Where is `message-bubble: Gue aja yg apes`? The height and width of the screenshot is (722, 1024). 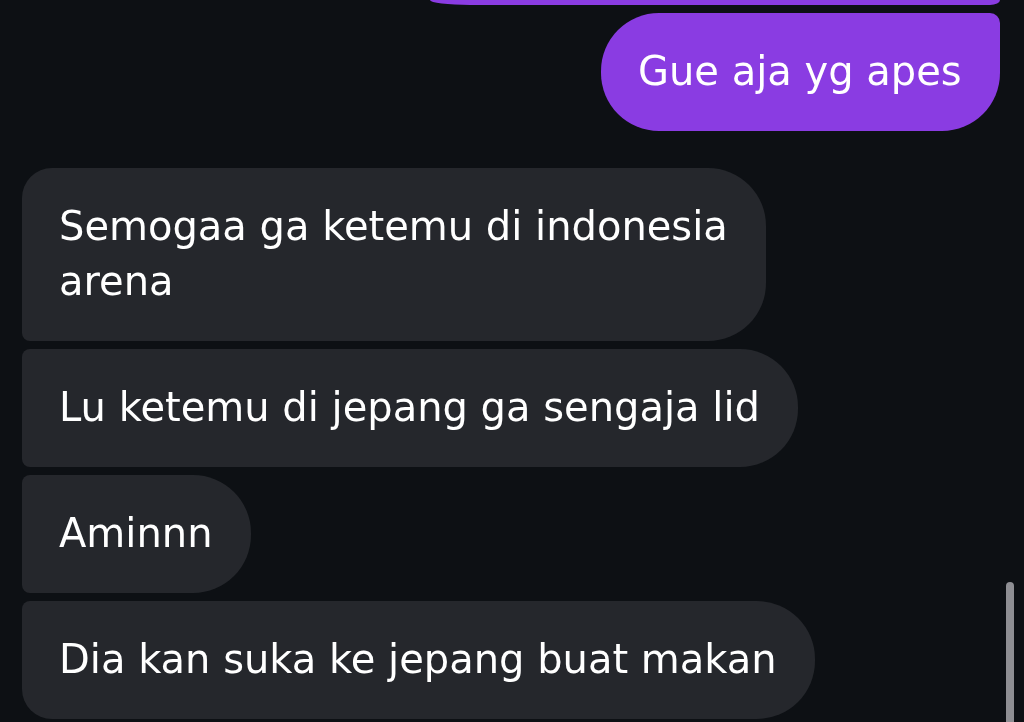 message-bubble: Gue aja yg apes is located at coordinates (800, 72).